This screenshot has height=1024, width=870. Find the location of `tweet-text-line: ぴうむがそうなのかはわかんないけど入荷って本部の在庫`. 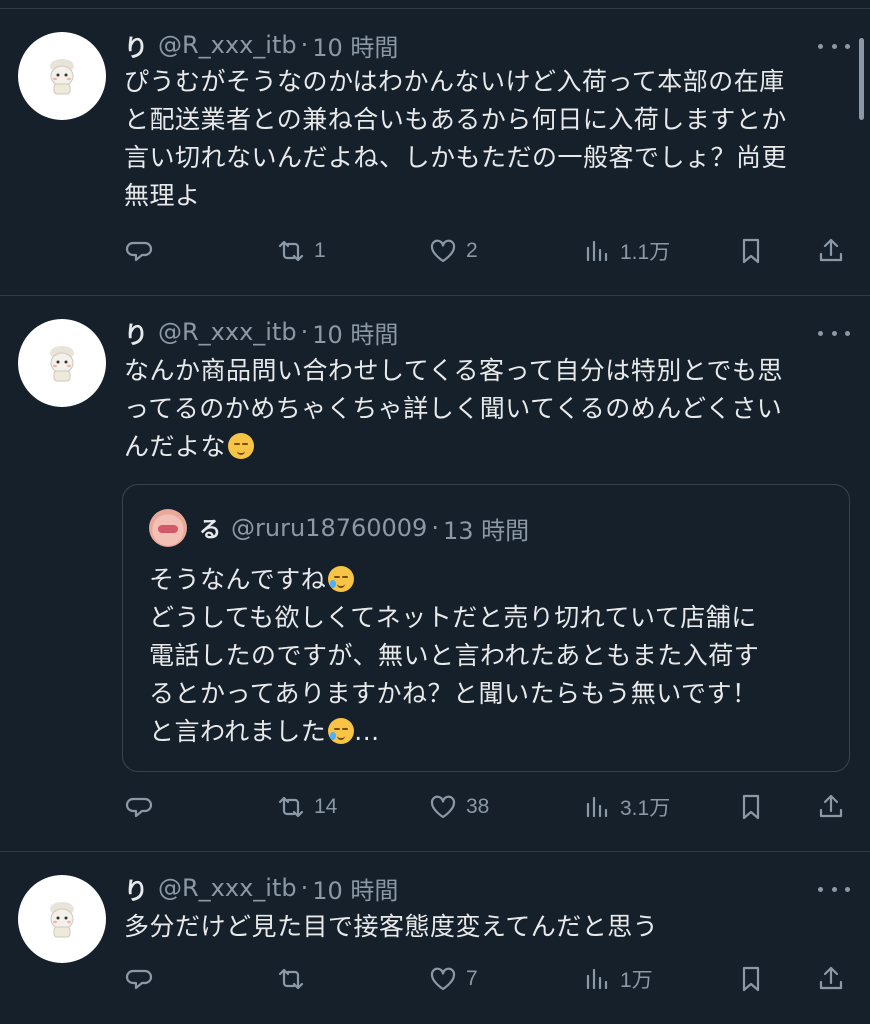

tweet-text-line: ぴうむがそうなのかはわかんないけど入荷って本部の在庫 is located at coordinates (454, 81).